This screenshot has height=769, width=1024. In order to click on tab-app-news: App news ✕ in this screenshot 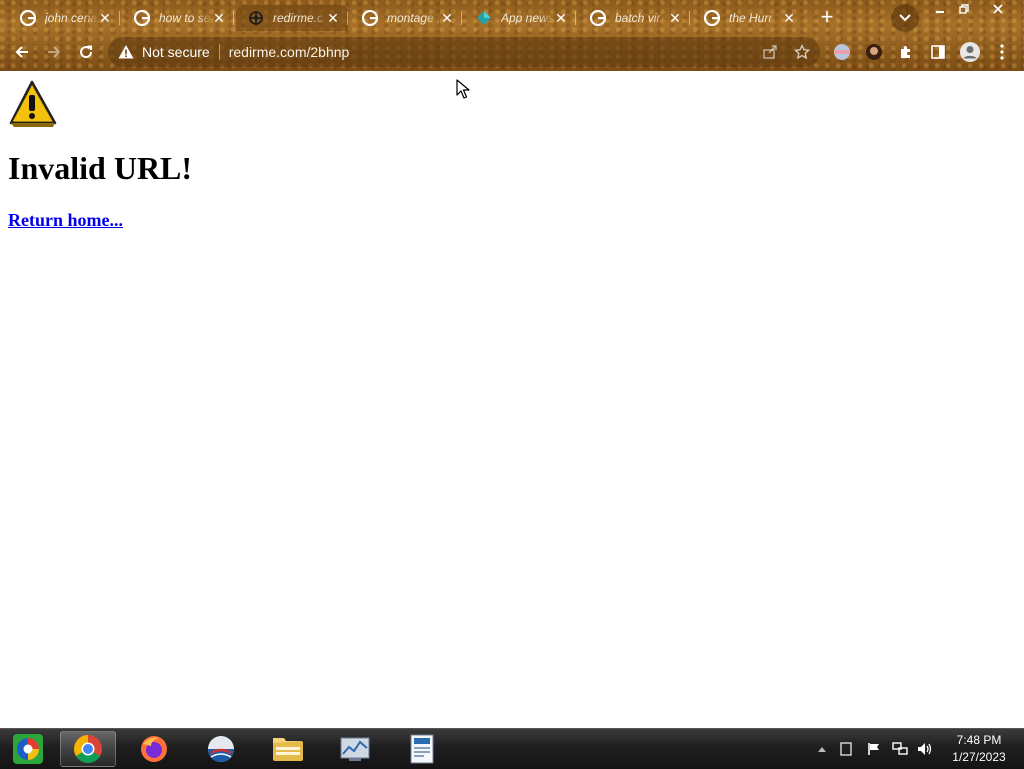, I will do `click(520, 18)`.